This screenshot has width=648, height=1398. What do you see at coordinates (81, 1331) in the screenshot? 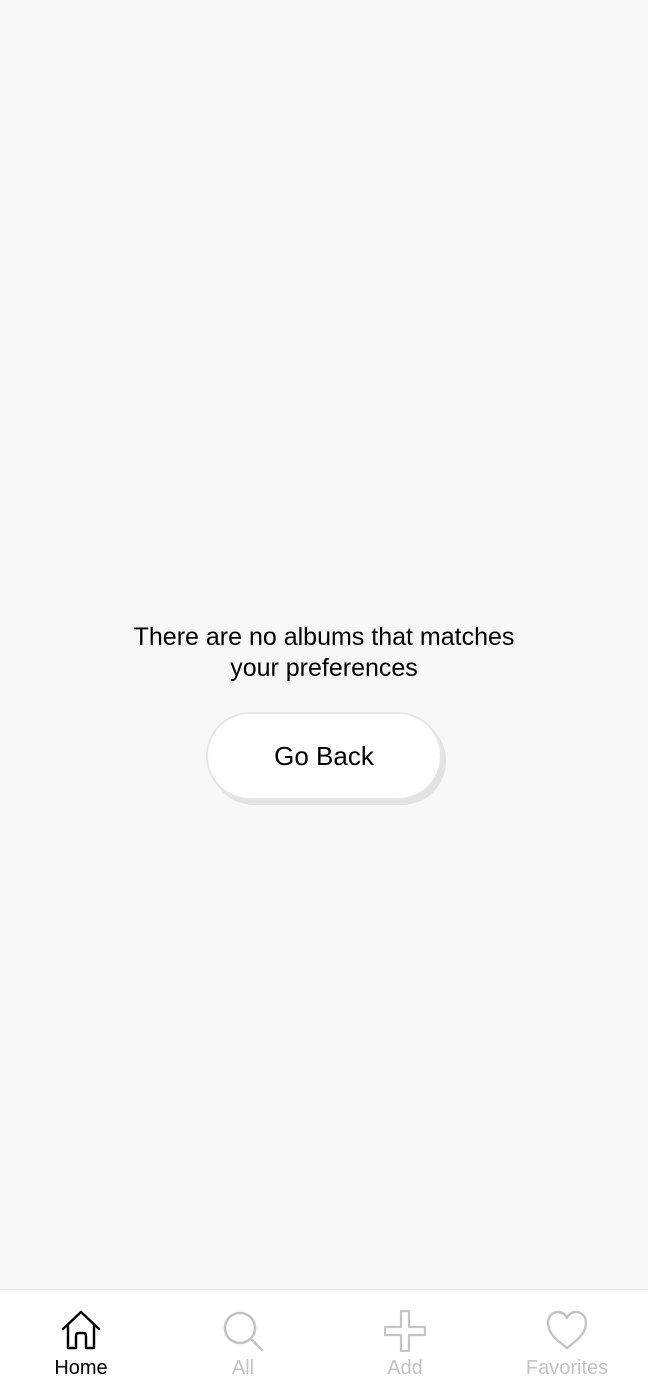
I see `home-icon` at bounding box center [81, 1331].